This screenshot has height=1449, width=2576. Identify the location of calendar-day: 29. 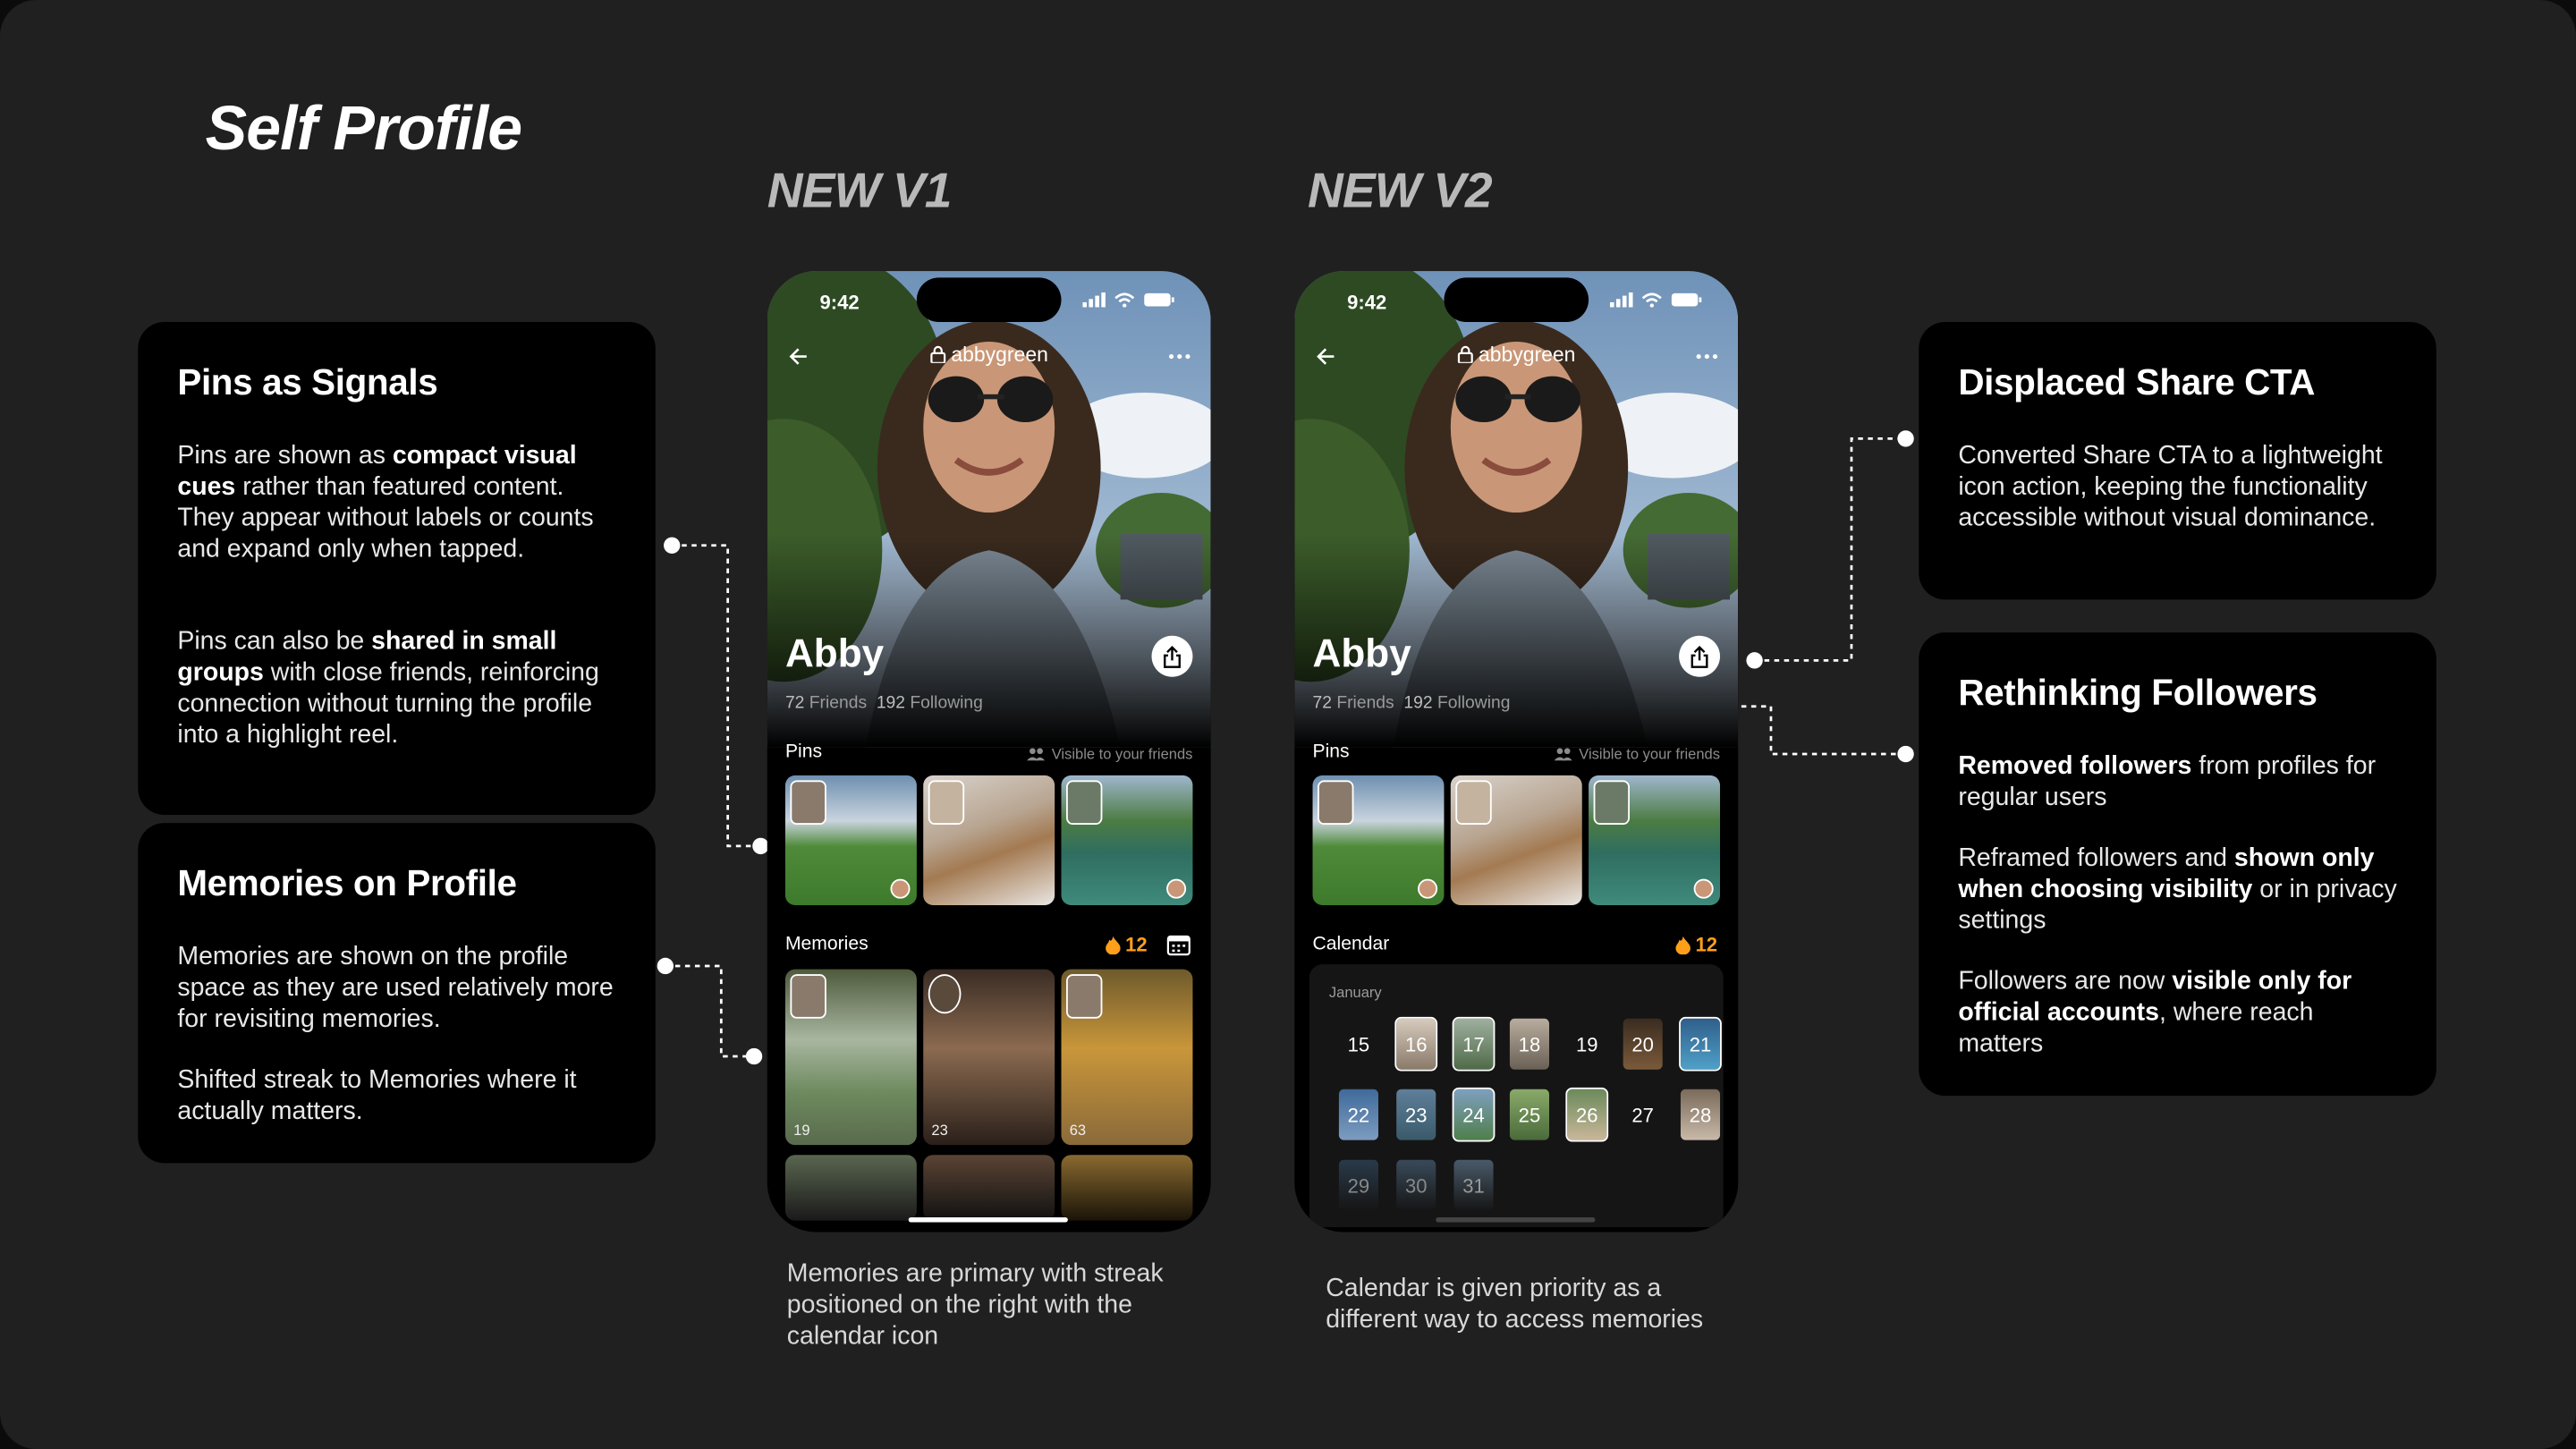
(1358, 1185).